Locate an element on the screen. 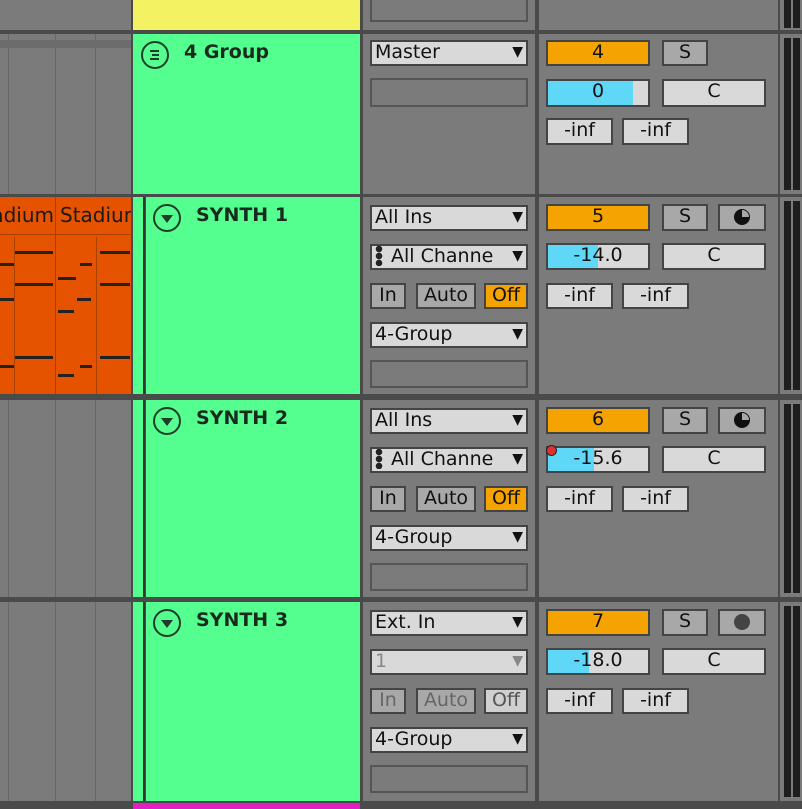 The width and height of the screenshot is (802, 809). output-dropdown: Master ▼ is located at coordinates (449, 53).